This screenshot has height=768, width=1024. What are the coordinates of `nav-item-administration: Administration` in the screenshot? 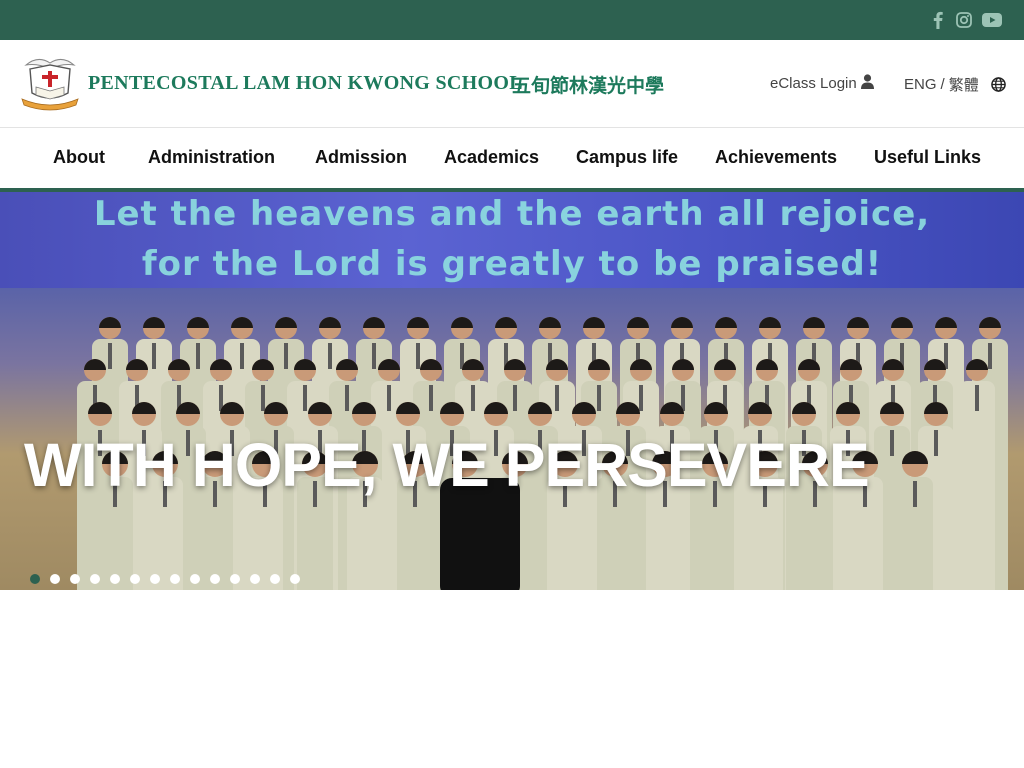 It's located at (211, 157).